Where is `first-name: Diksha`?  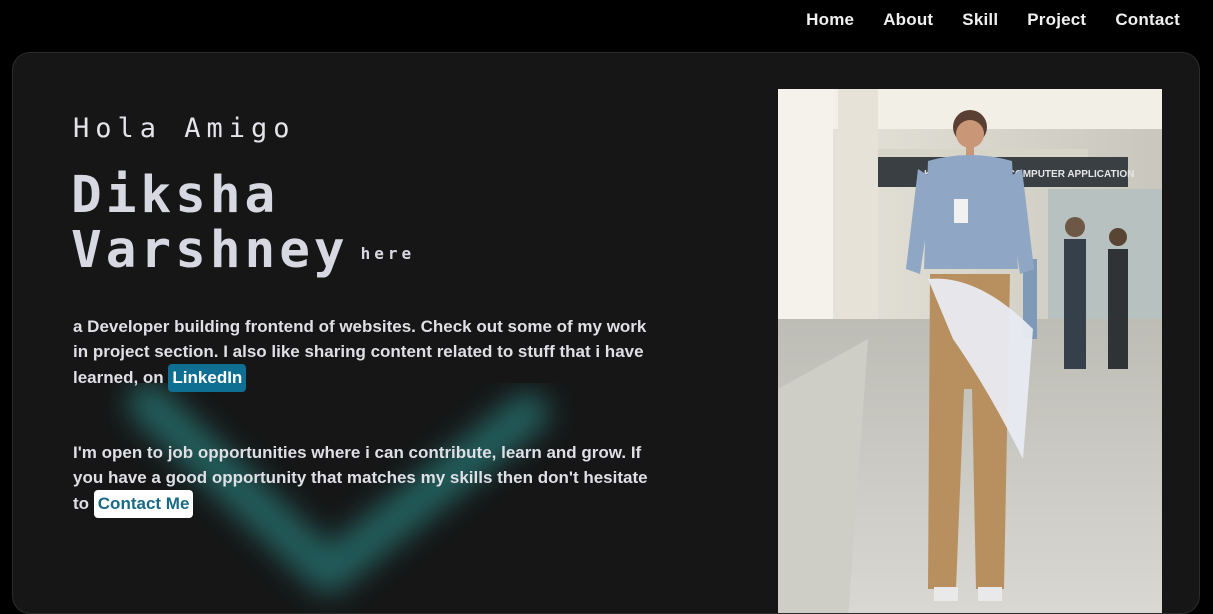 first-name: Diksha is located at coordinates (175, 195).